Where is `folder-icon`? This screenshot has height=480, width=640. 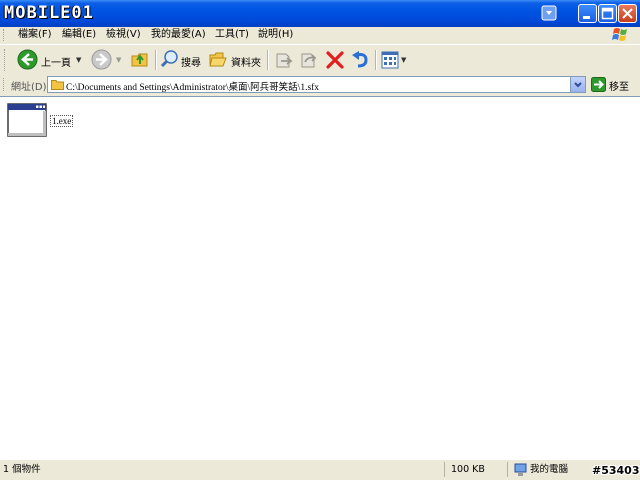 folder-icon is located at coordinates (57, 85).